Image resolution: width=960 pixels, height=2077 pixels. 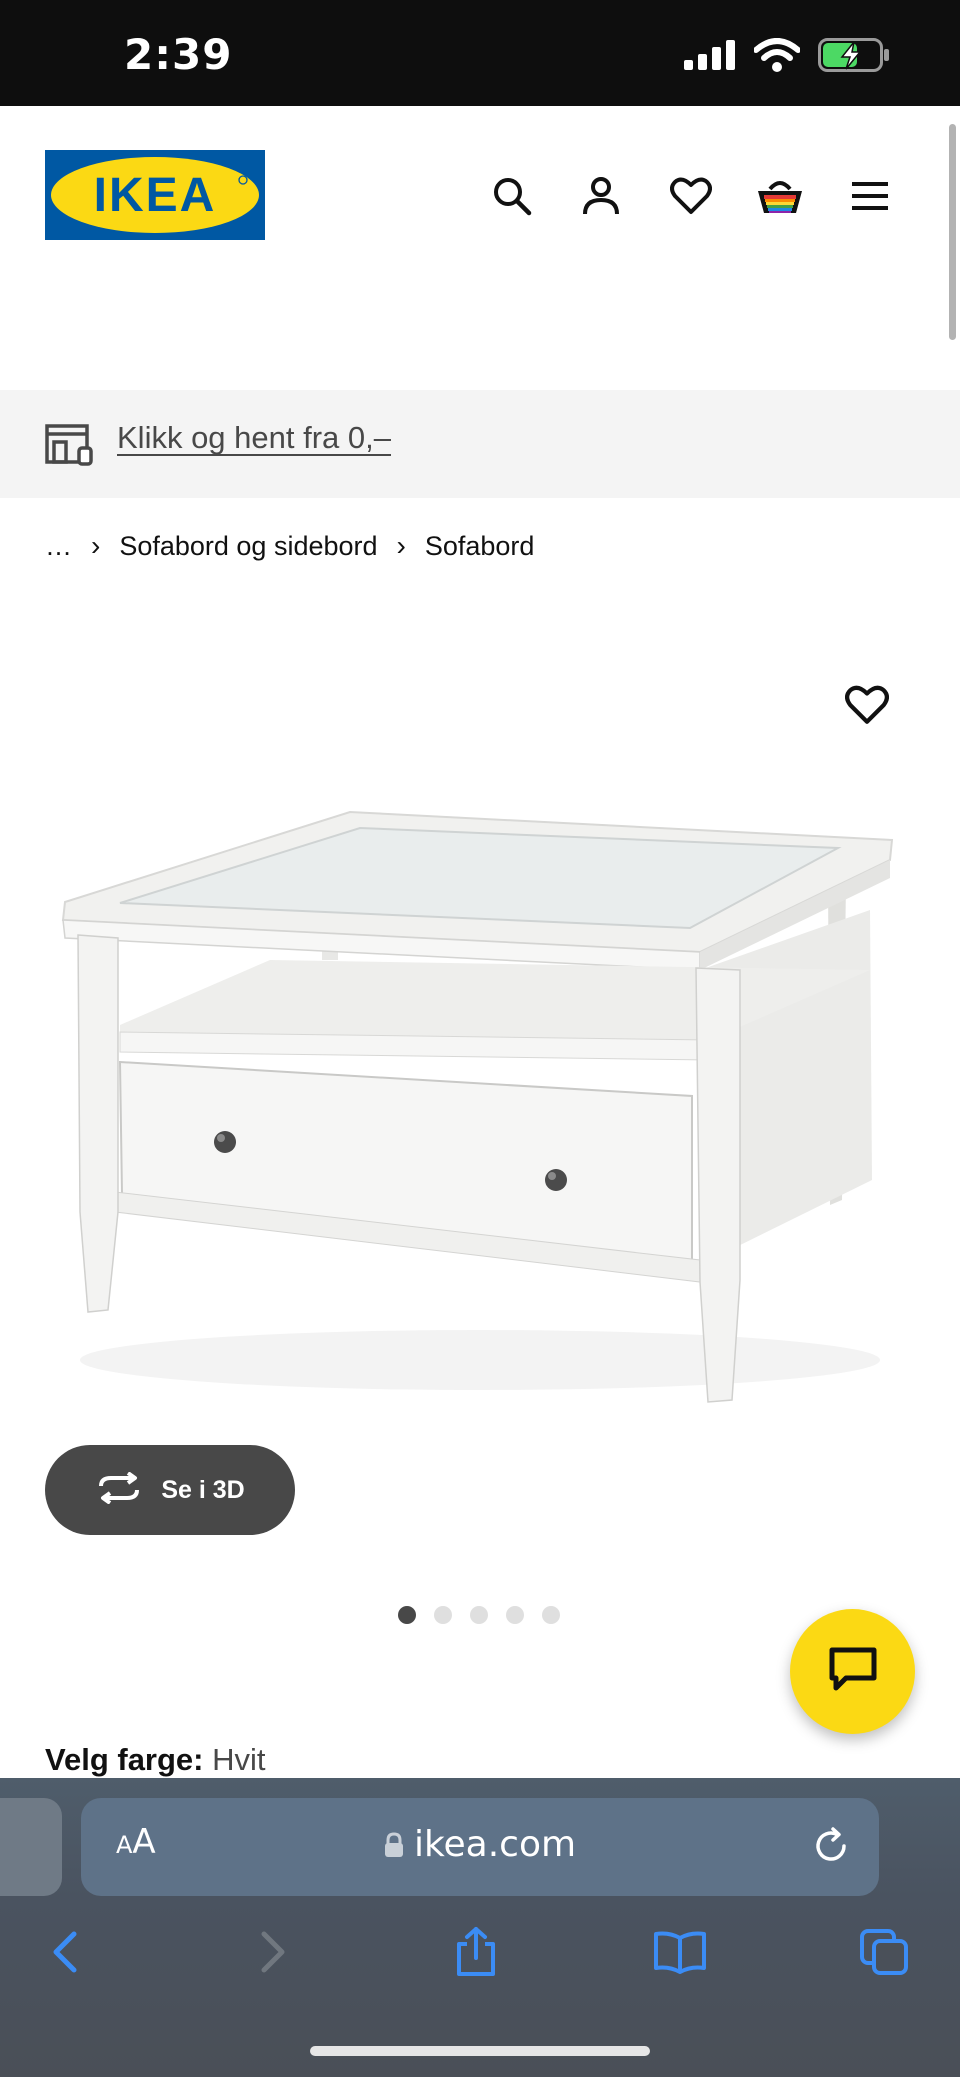 What do you see at coordinates (65, 1952) in the screenshot?
I see `back-icon` at bounding box center [65, 1952].